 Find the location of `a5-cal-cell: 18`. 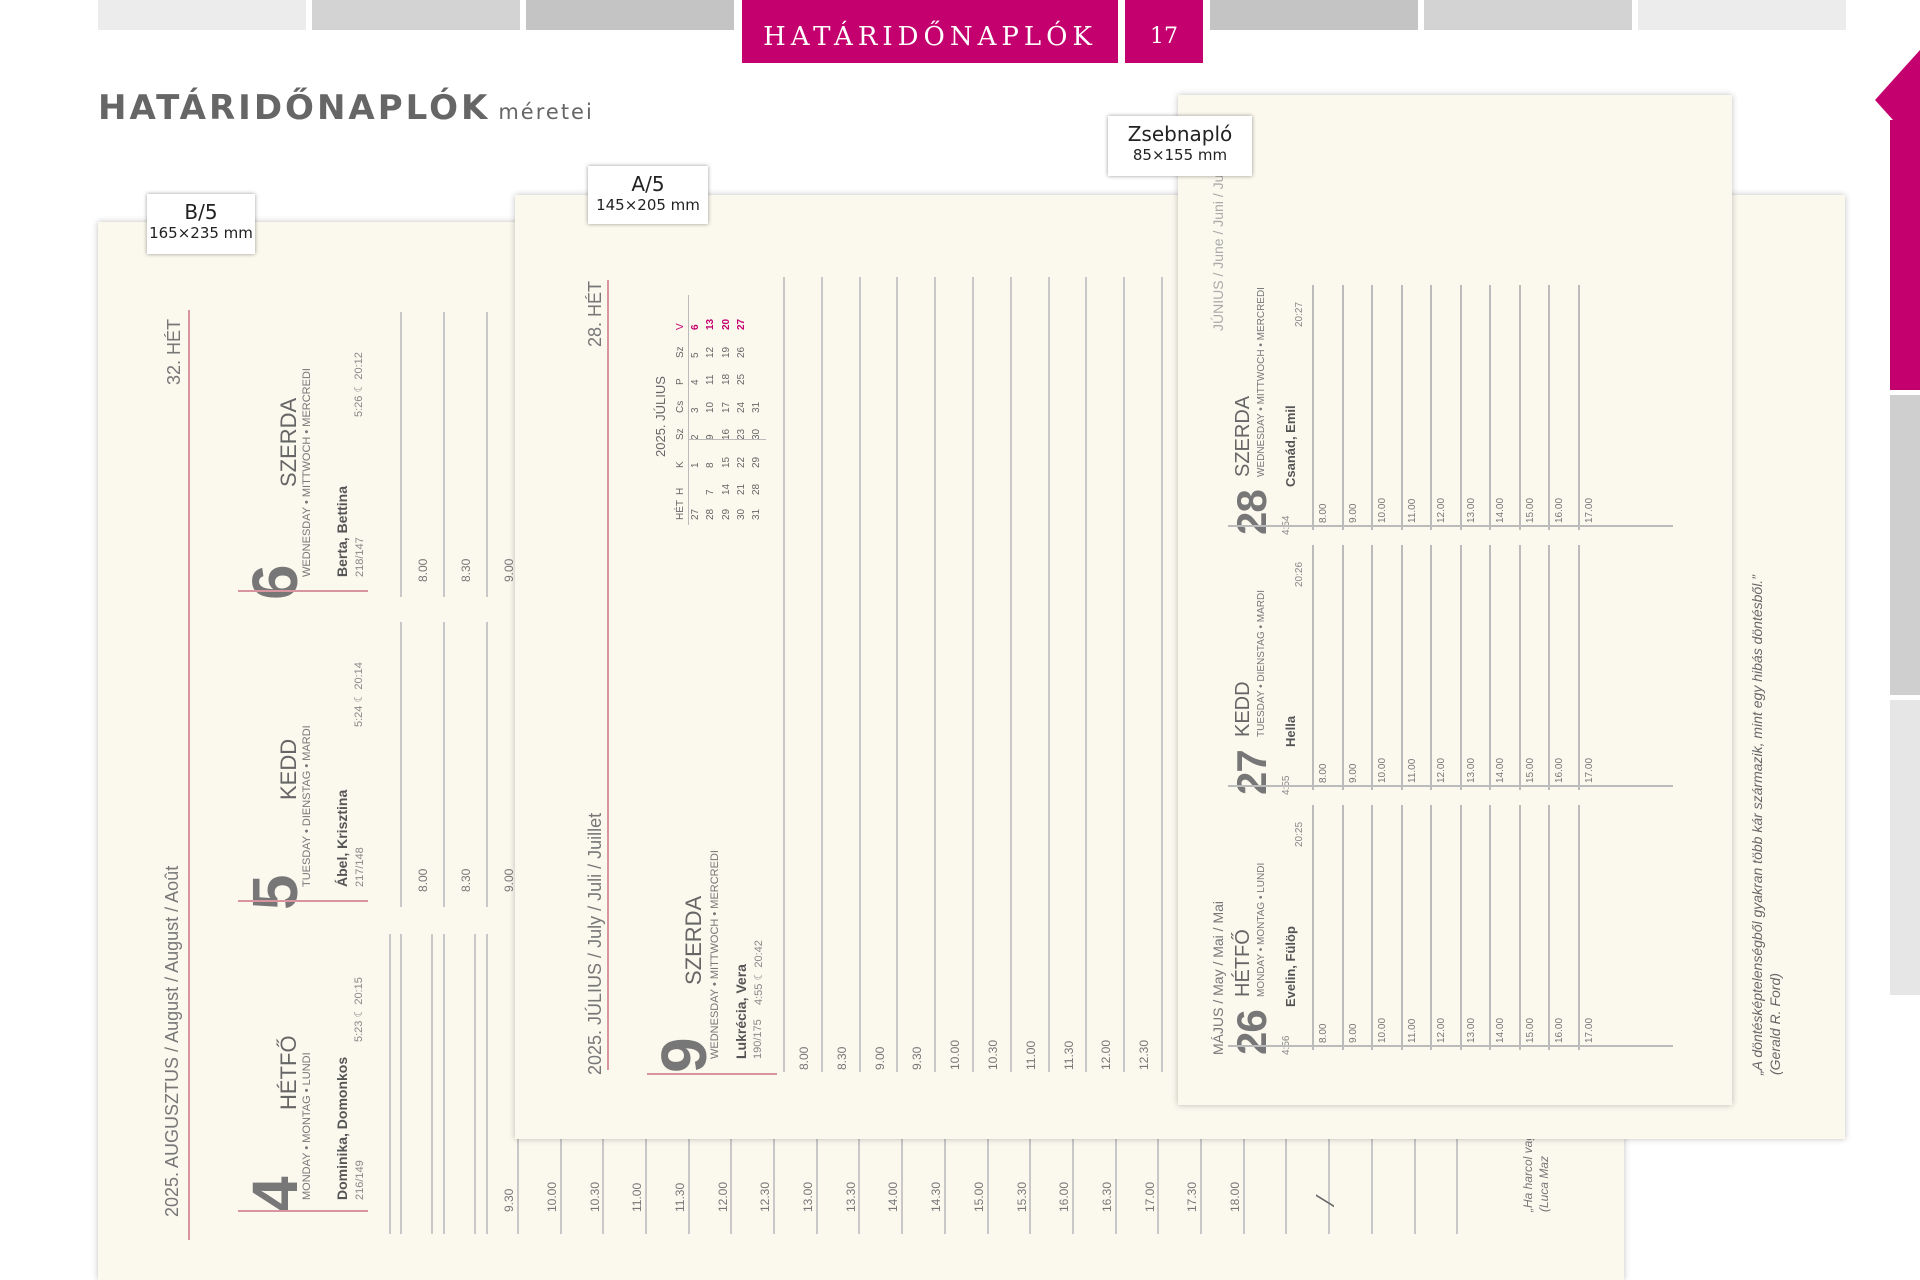

a5-cal-cell: 18 is located at coordinates (726, 379).